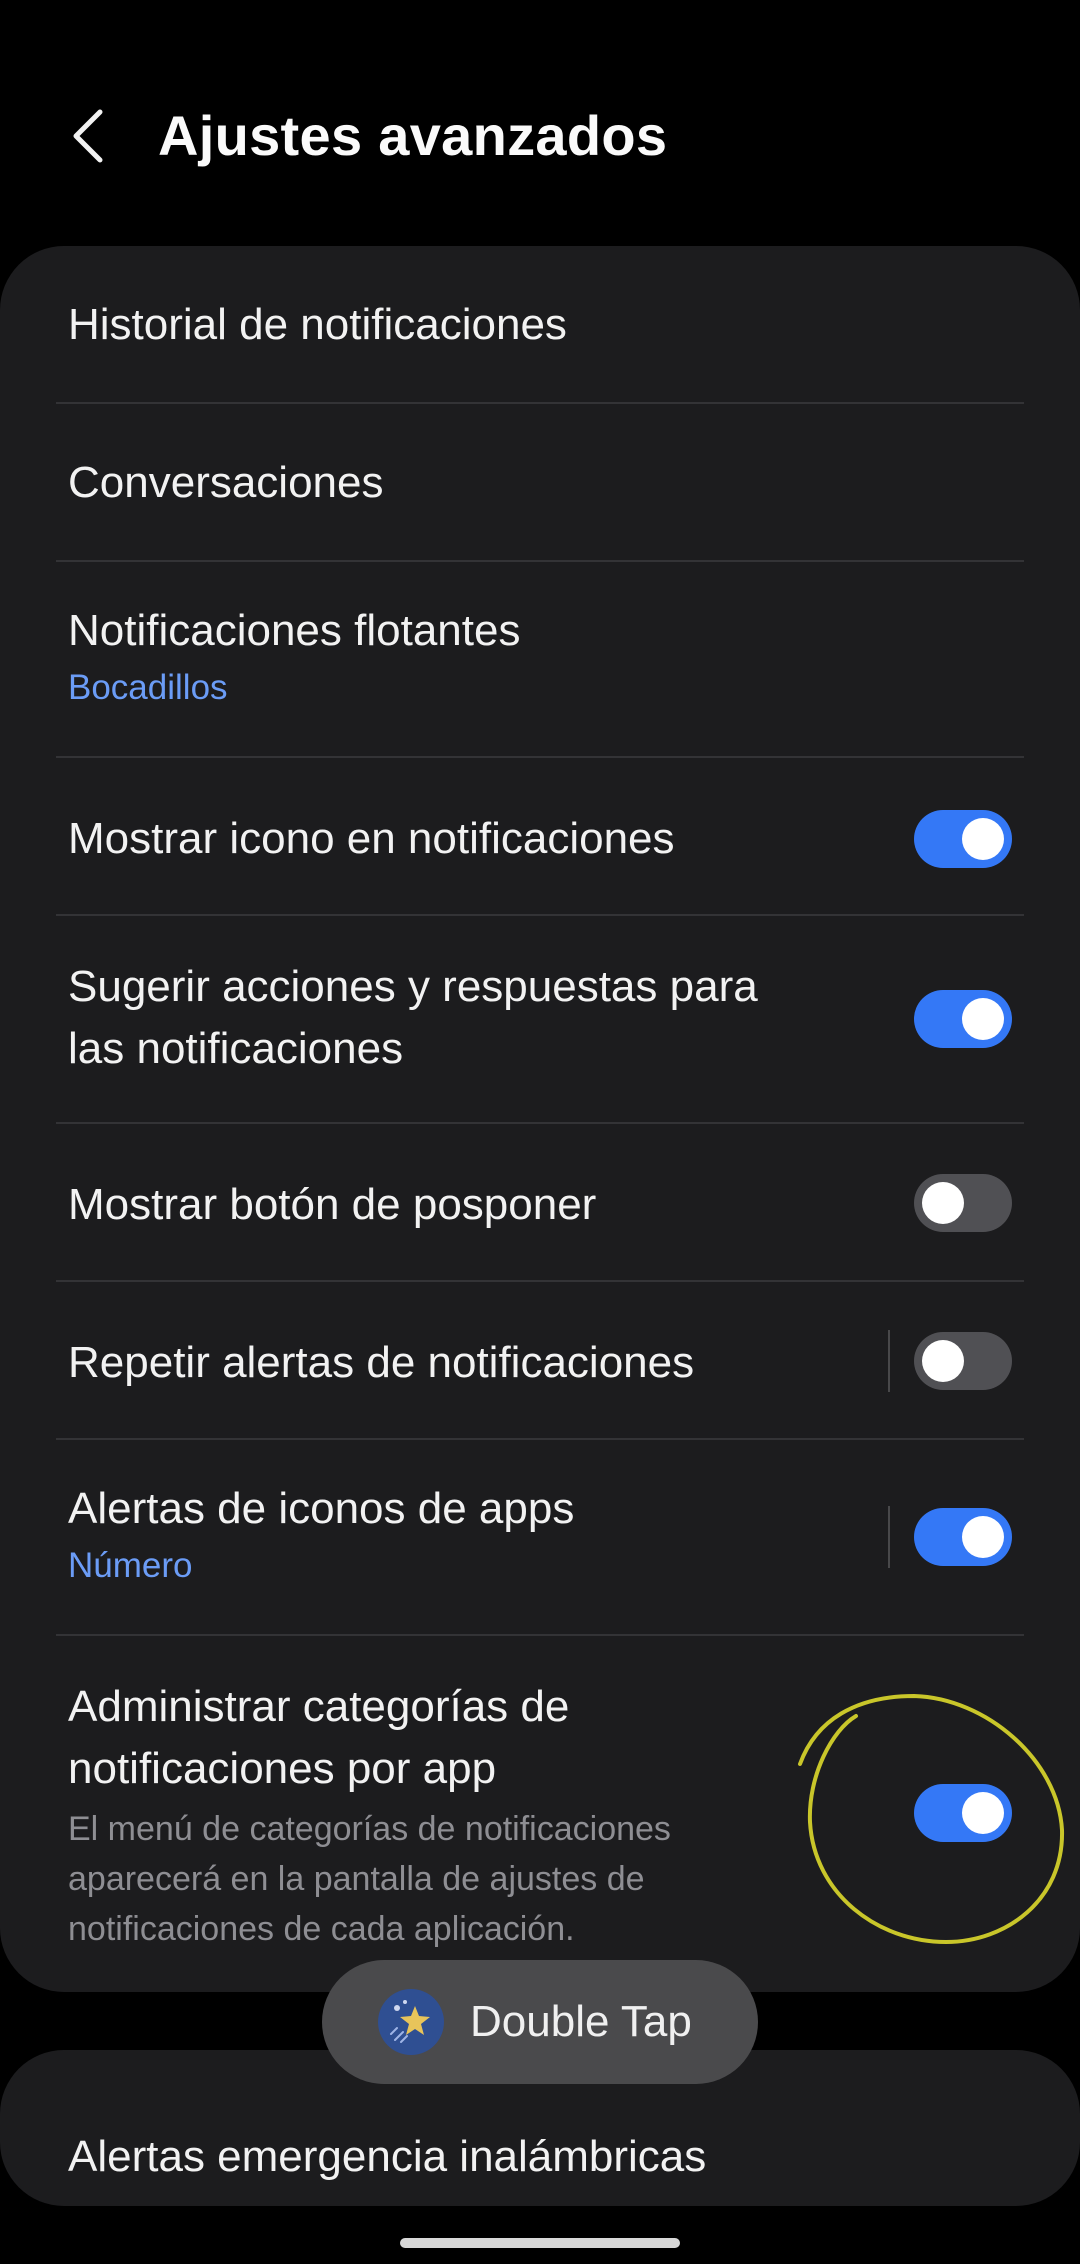  What do you see at coordinates (226, 482) in the screenshot?
I see `setting-title: Conversaciones` at bounding box center [226, 482].